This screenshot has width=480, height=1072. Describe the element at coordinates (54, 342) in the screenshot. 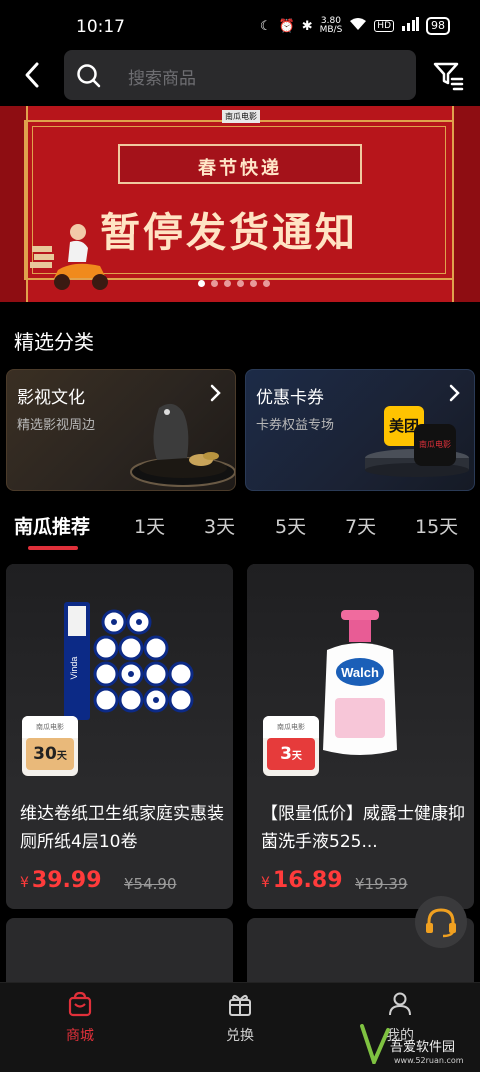

I see `section-title: 精选分类` at that location.